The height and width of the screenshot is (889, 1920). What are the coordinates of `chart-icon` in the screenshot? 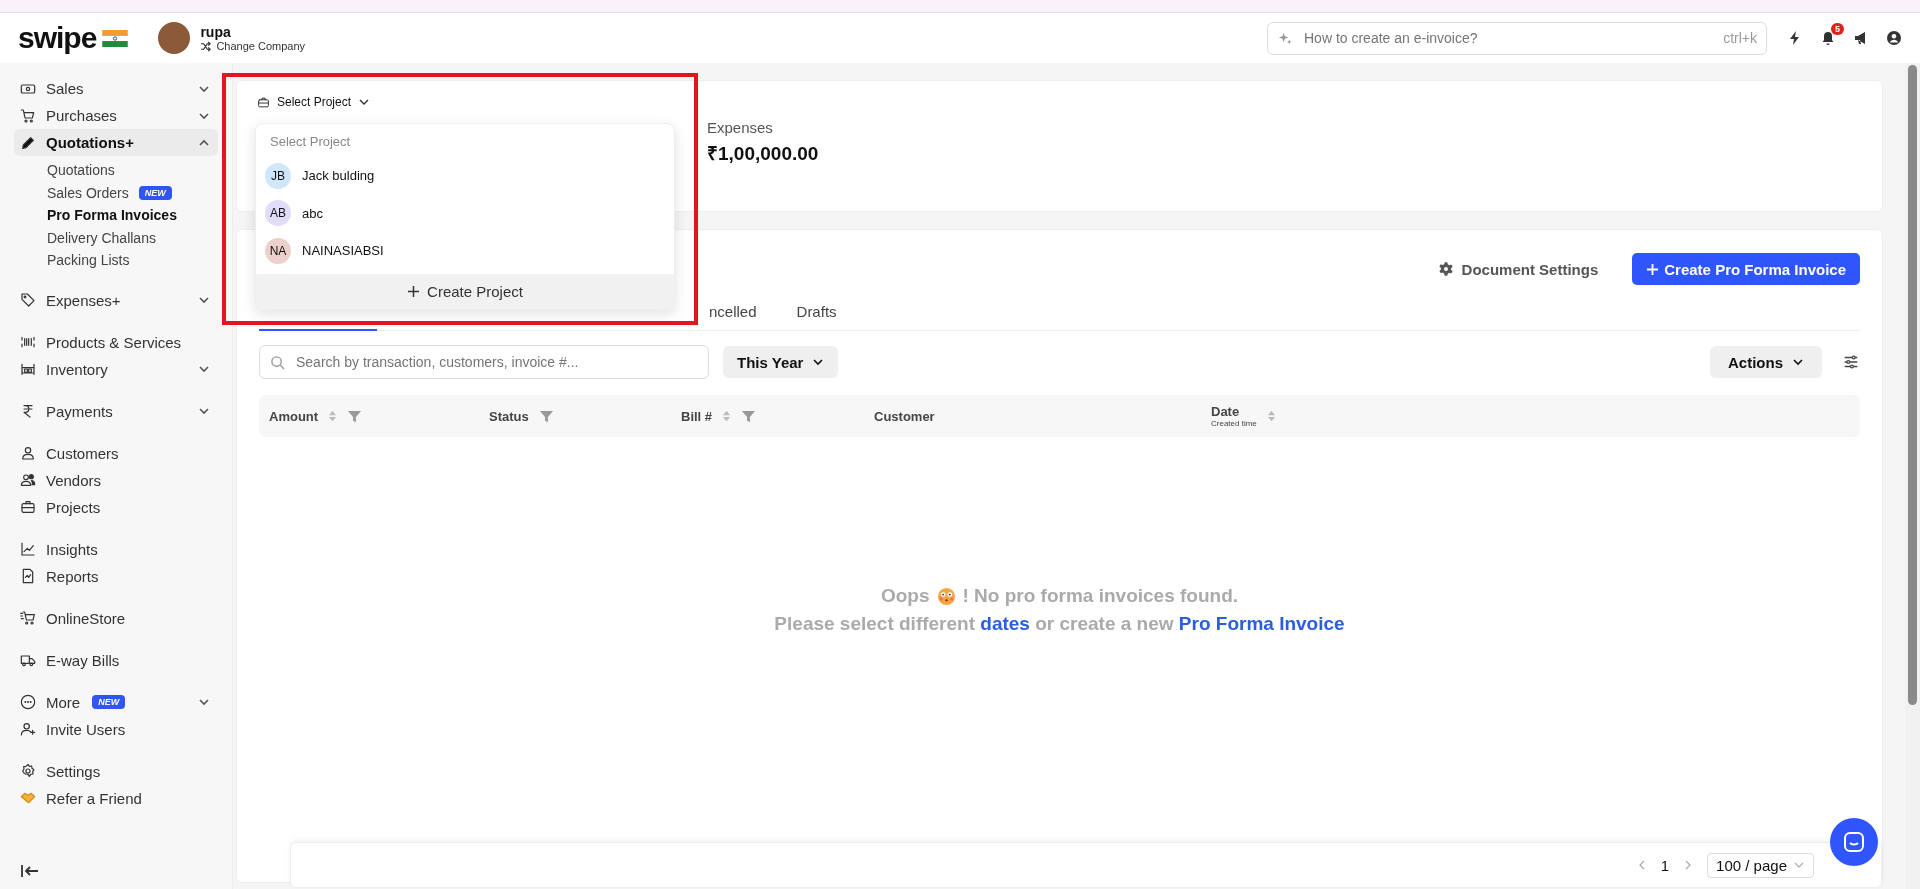 It's located at (28, 549).